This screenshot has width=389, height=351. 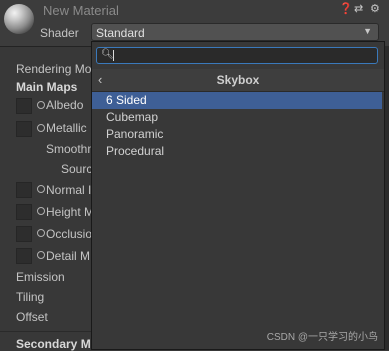 What do you see at coordinates (69, 190) in the screenshot?
I see `normal-map-label: Normal I` at bounding box center [69, 190].